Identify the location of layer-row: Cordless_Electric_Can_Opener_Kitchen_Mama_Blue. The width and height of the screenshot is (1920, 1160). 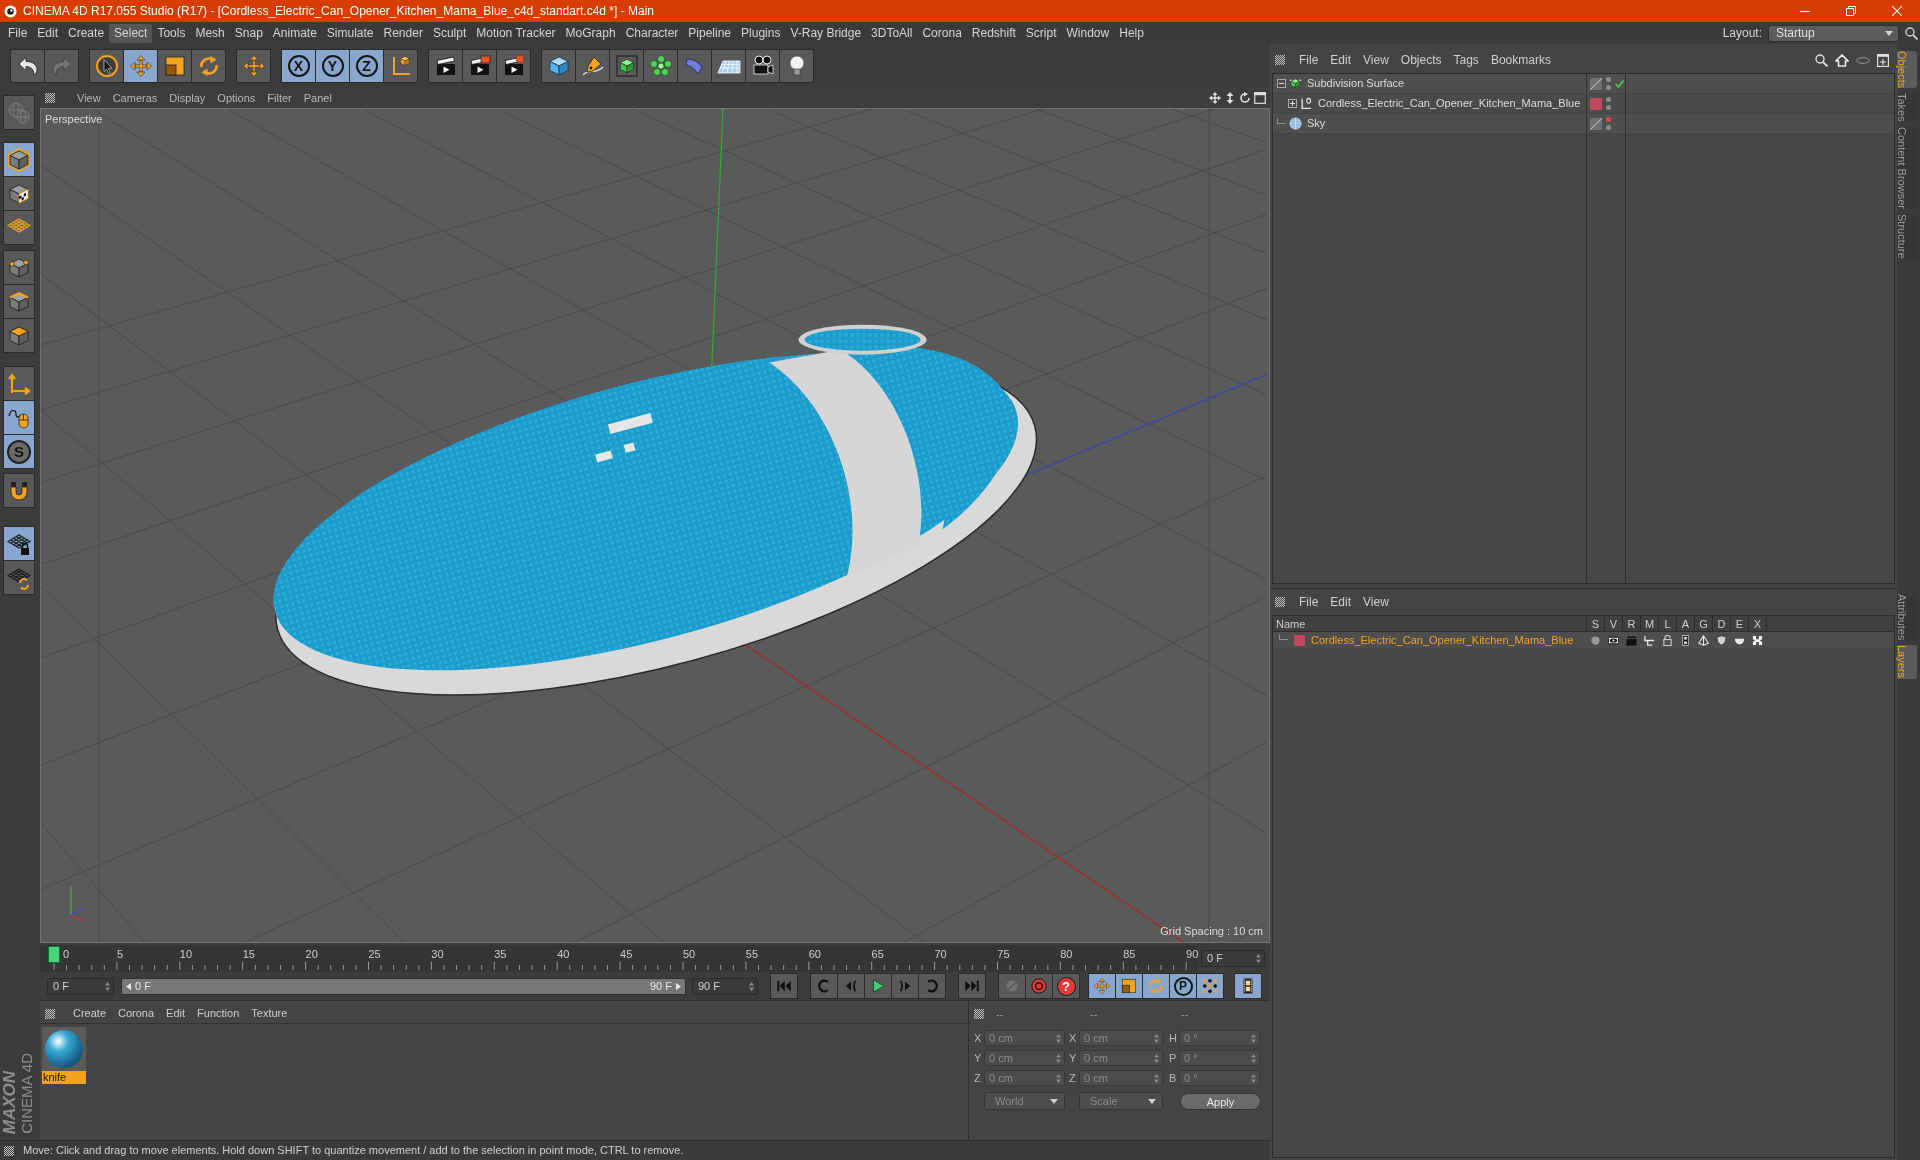
(1583, 640).